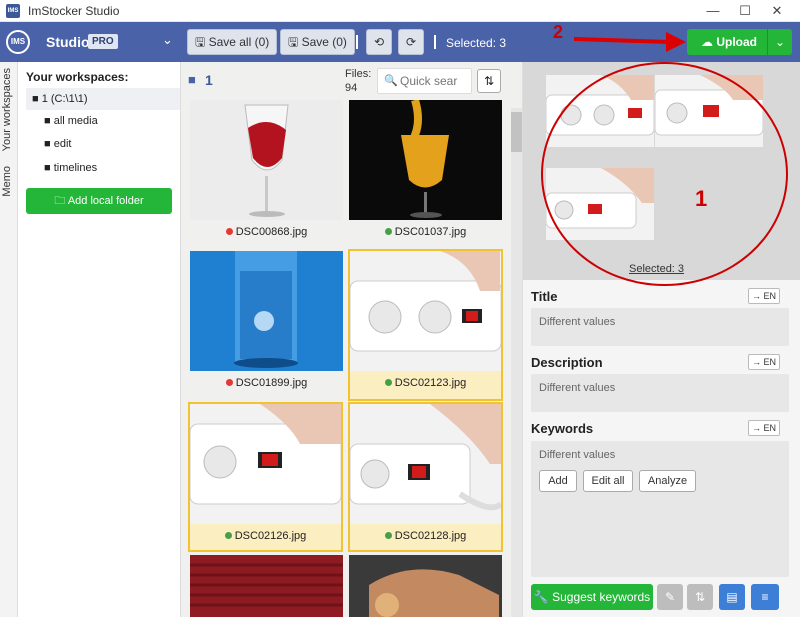 The image size is (800, 617). Describe the element at coordinates (425, 175) in the screenshot. I see `thumbnail: DSC01037.jpg` at that location.